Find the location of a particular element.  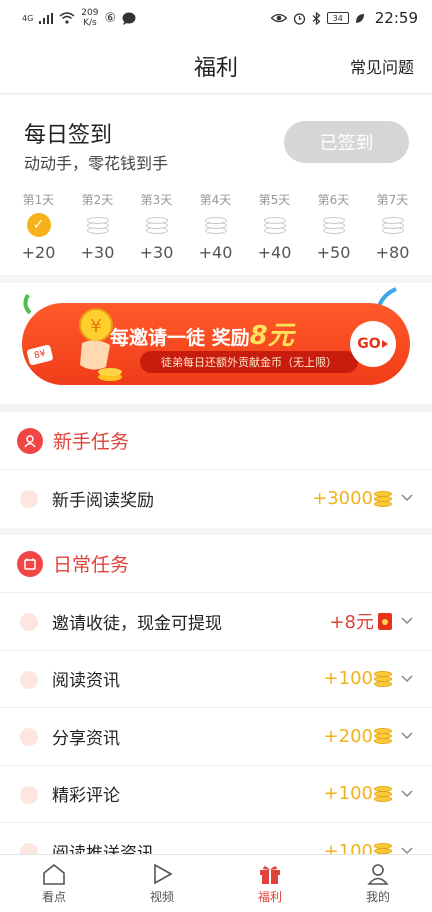

day-points: +80 is located at coordinates (392, 252).